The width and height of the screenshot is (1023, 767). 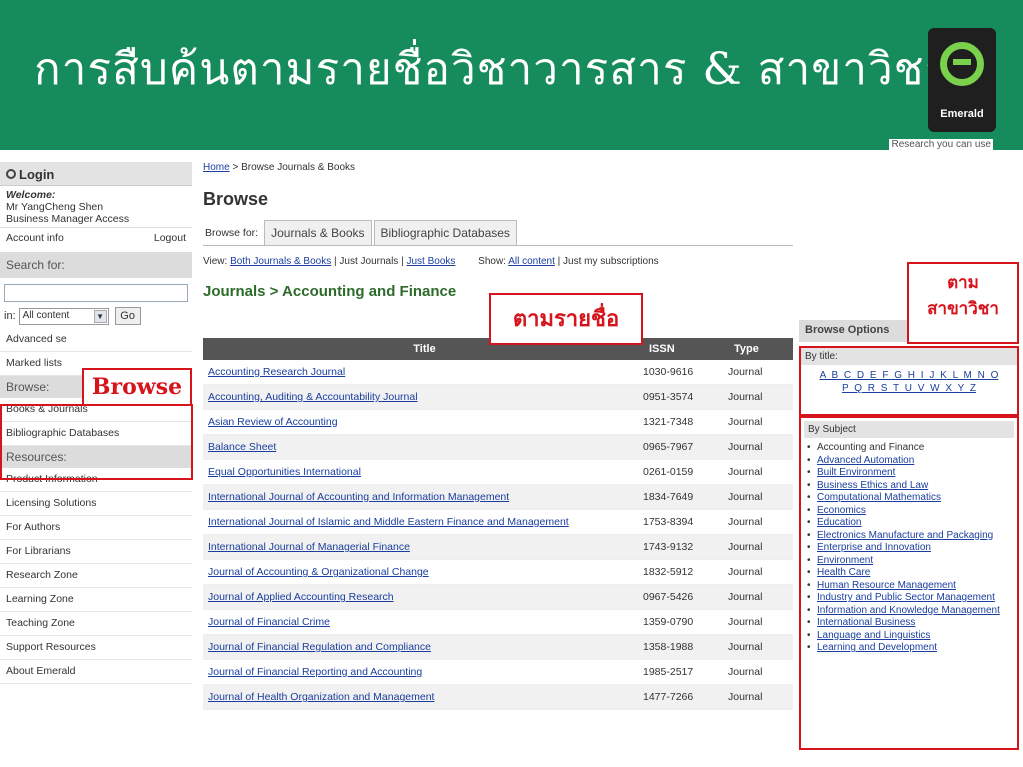 What do you see at coordinates (422, 447) in the screenshot?
I see `journal-title-link: Balance Sheet` at bounding box center [422, 447].